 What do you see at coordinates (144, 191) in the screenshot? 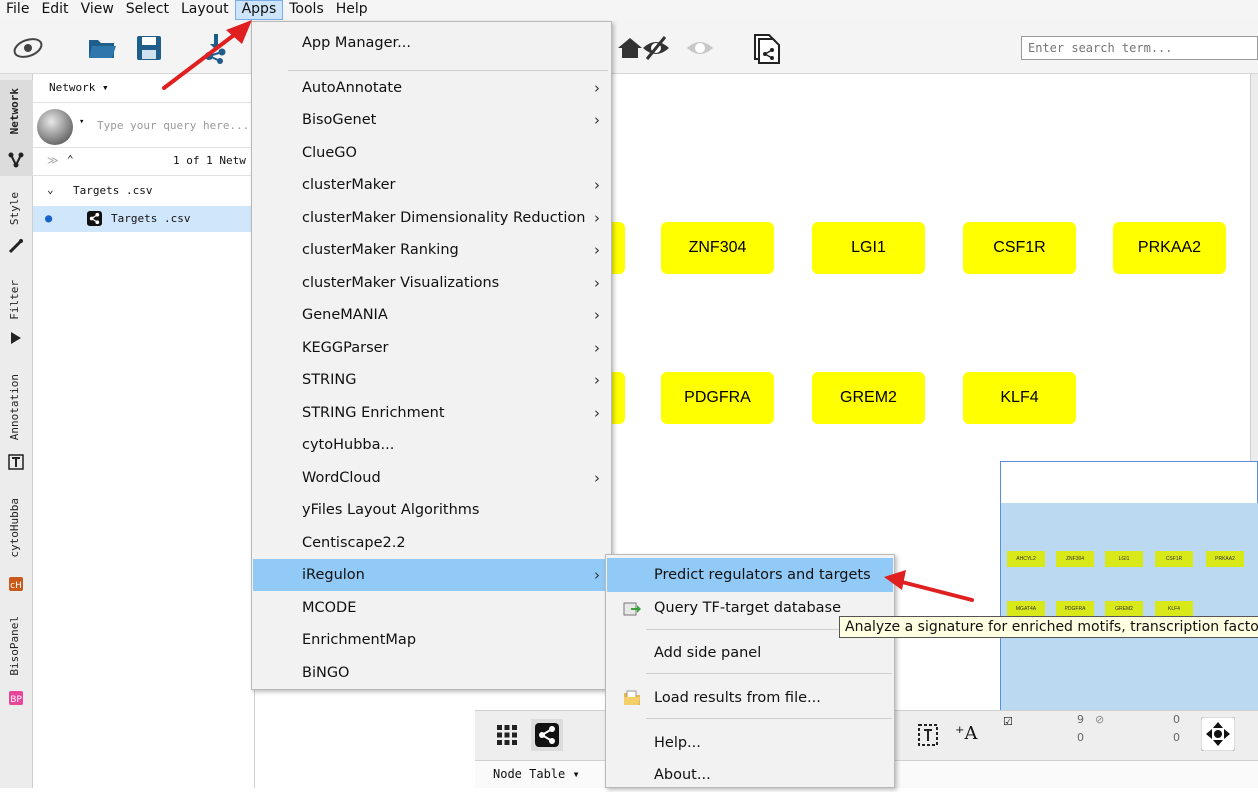
I see `tree-collection-row: ⌄ Targets .csv` at bounding box center [144, 191].